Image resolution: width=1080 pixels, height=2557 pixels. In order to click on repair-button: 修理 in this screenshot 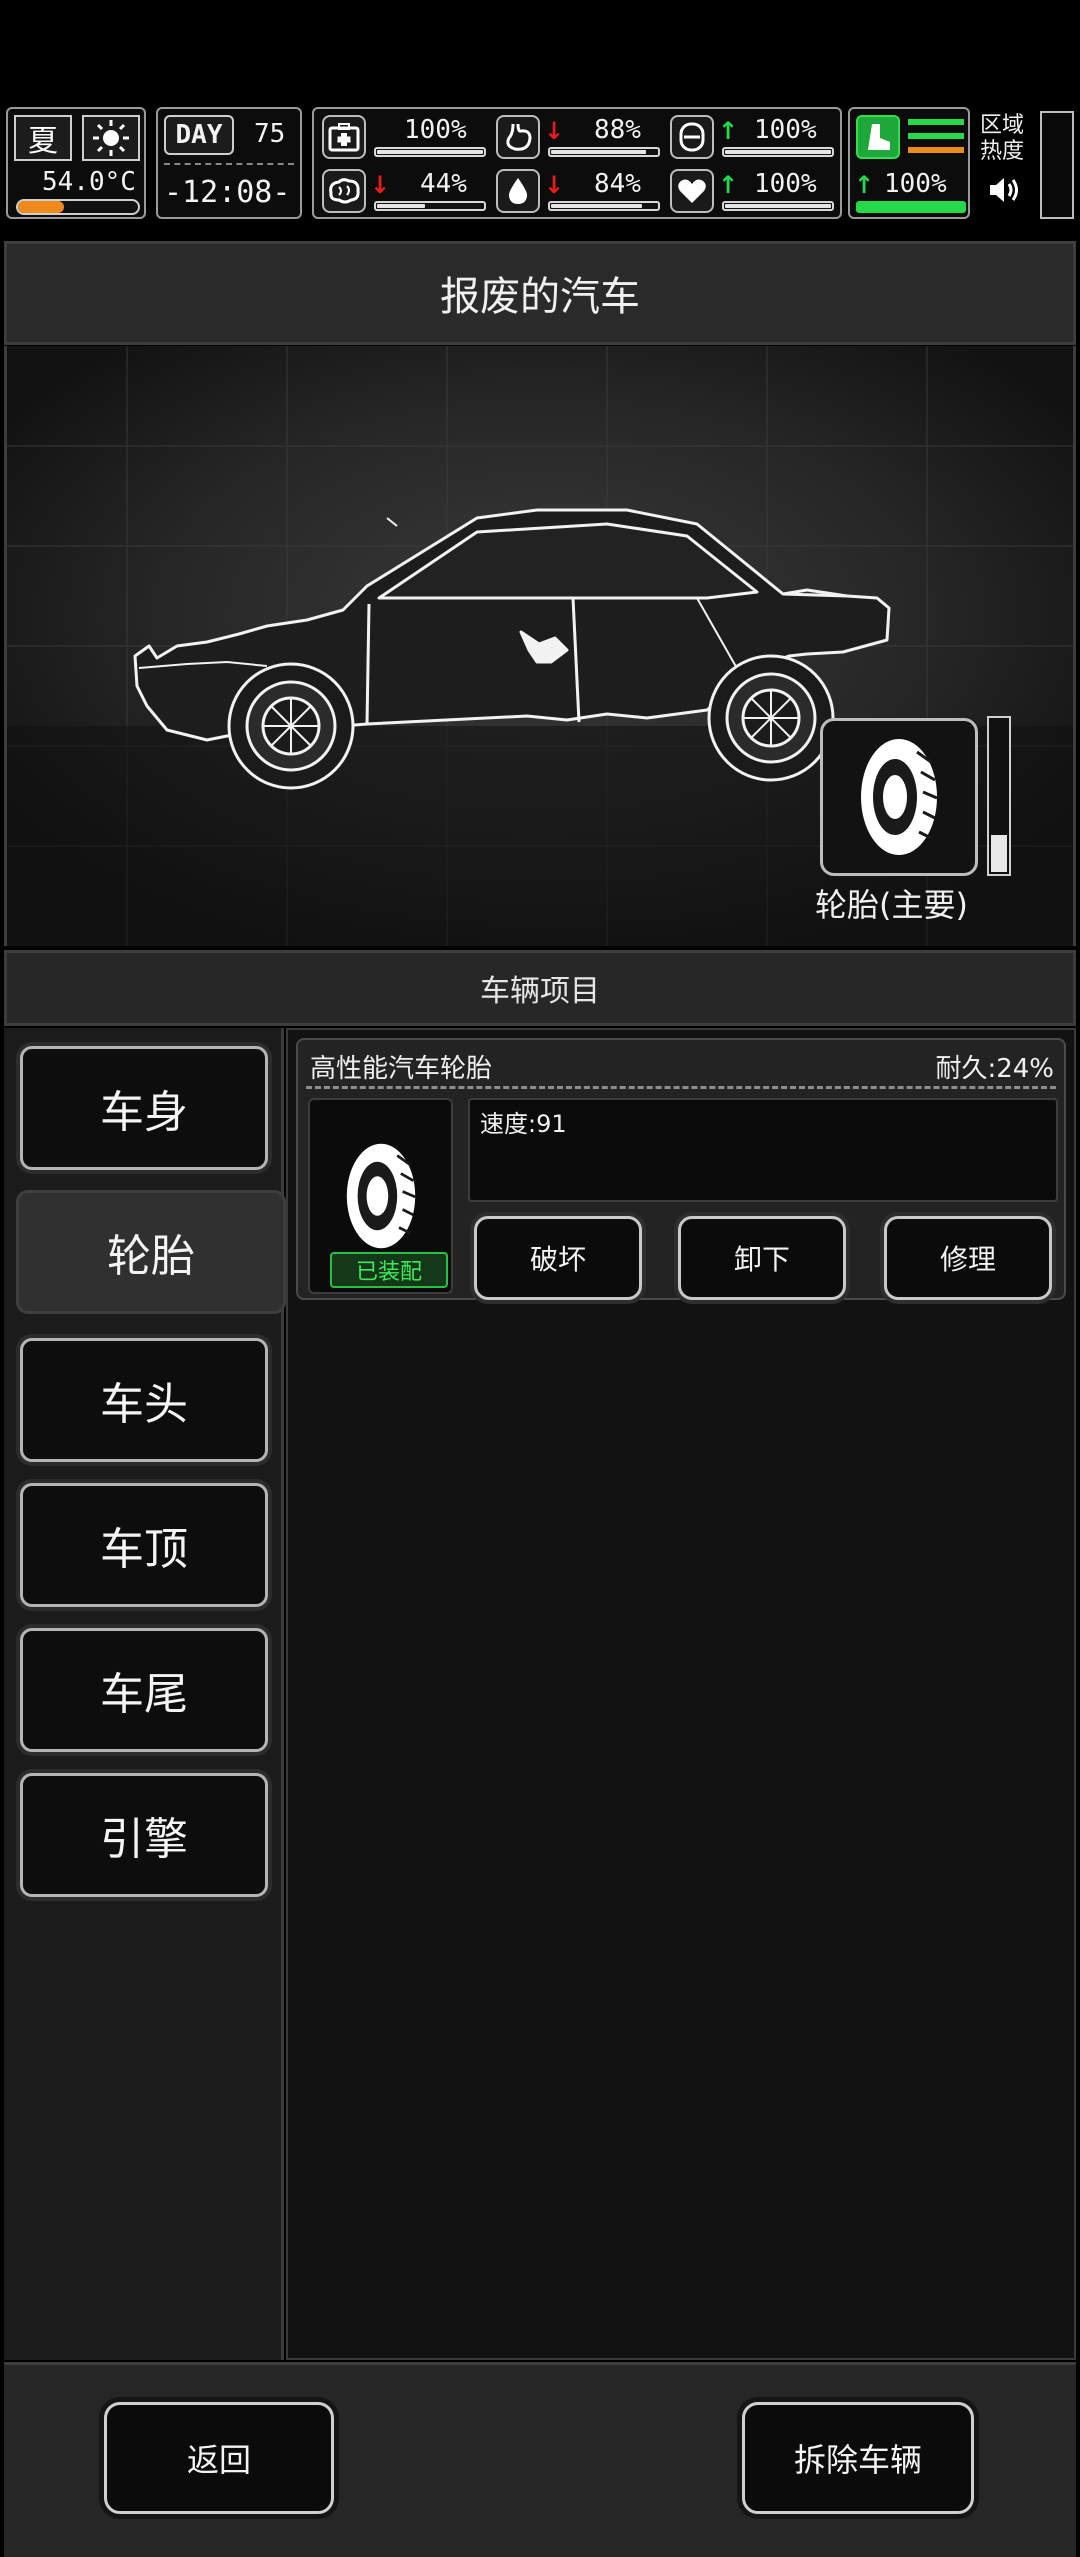, I will do `click(968, 1258)`.